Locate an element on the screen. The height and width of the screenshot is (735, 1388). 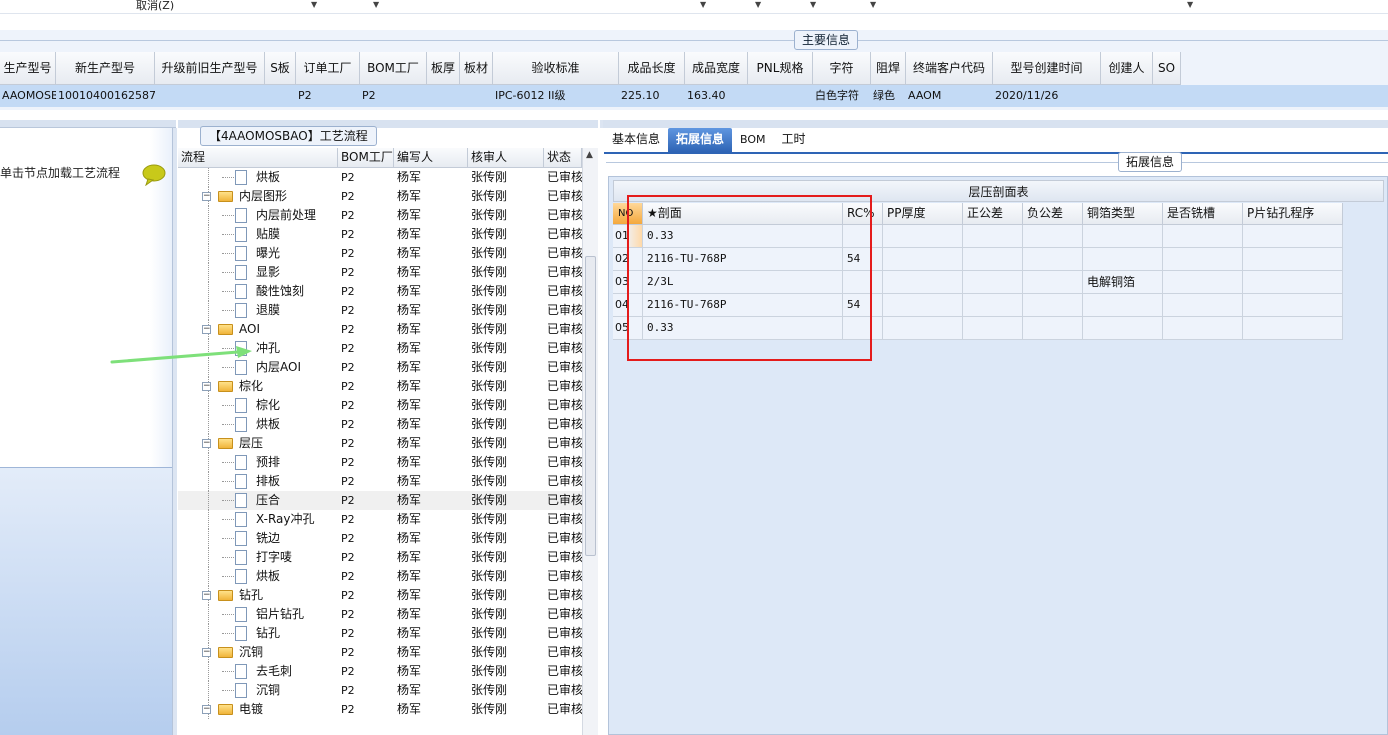
process-row: − 内层图形 P2 杨军 张传刚 已审核 is located at coordinates (380, 196).